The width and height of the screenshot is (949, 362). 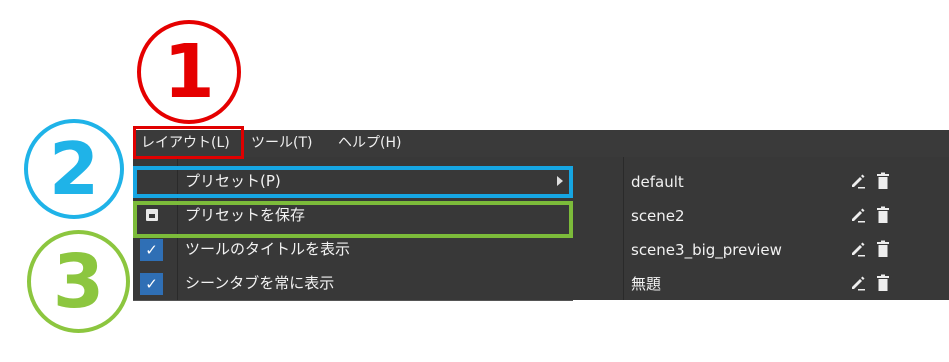 I want to click on annotation-number-2: 2, so click(x=74, y=169).